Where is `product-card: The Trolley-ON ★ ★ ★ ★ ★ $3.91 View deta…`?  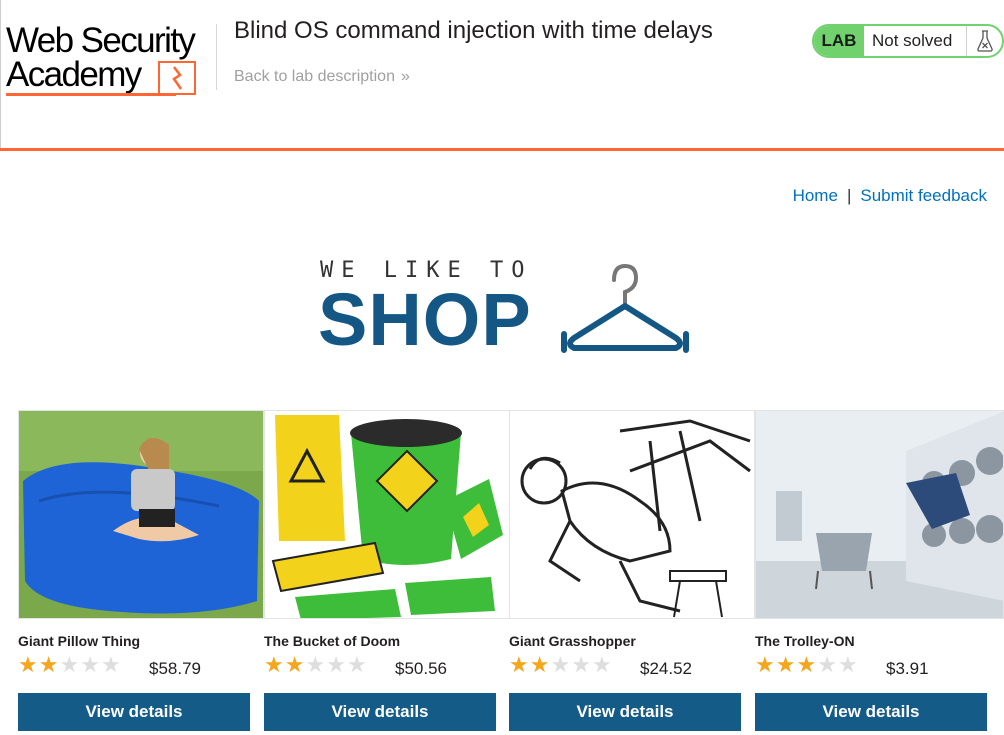
product-card: The Trolley-ON ★ ★ ★ ★ ★ $3.91 View deta… is located at coordinates (879, 572).